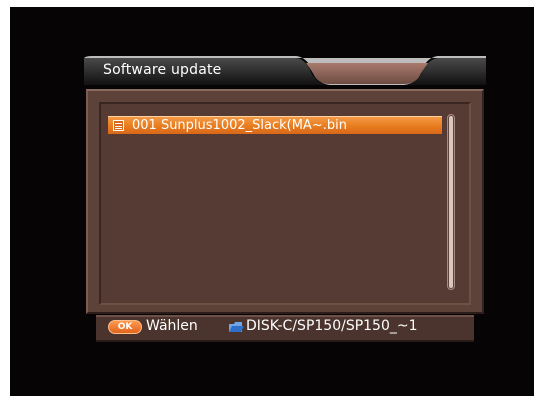 This screenshot has width=544, height=403. What do you see at coordinates (236, 327) in the screenshot?
I see `folder-icon` at bounding box center [236, 327].